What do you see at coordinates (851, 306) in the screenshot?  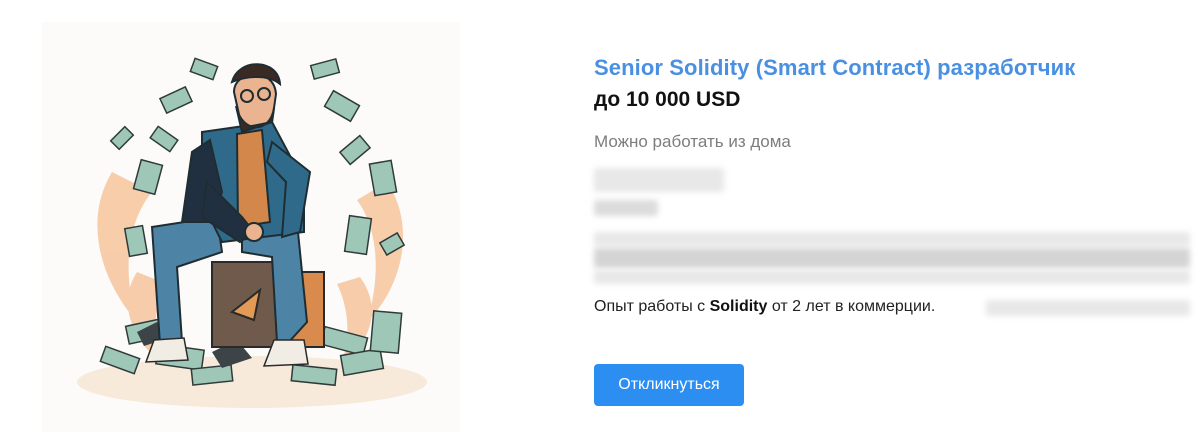 I see `requirement-suffix: от 2 лет в коммерции.` at bounding box center [851, 306].